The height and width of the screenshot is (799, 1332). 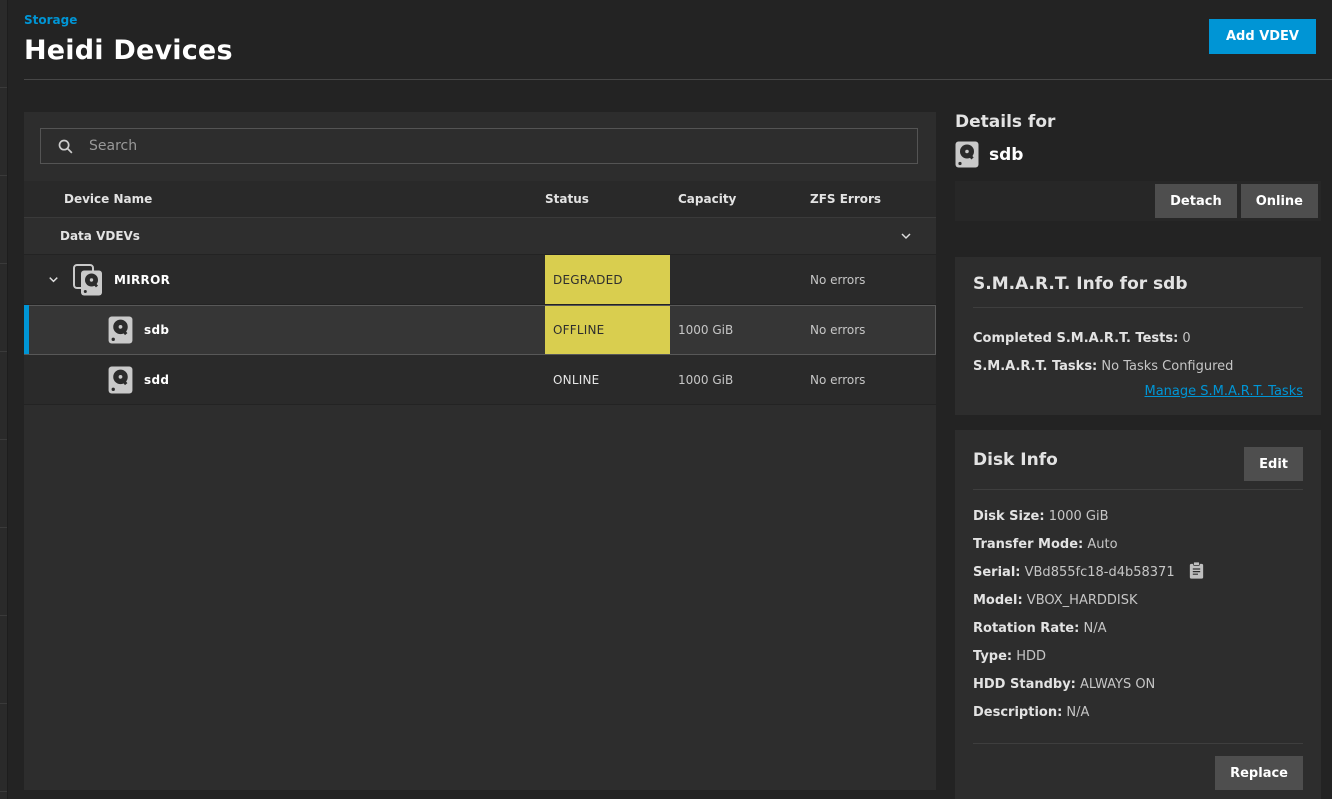 What do you see at coordinates (873, 199) in the screenshot?
I see `column-header-zfs-errors: ZFS Errors` at bounding box center [873, 199].